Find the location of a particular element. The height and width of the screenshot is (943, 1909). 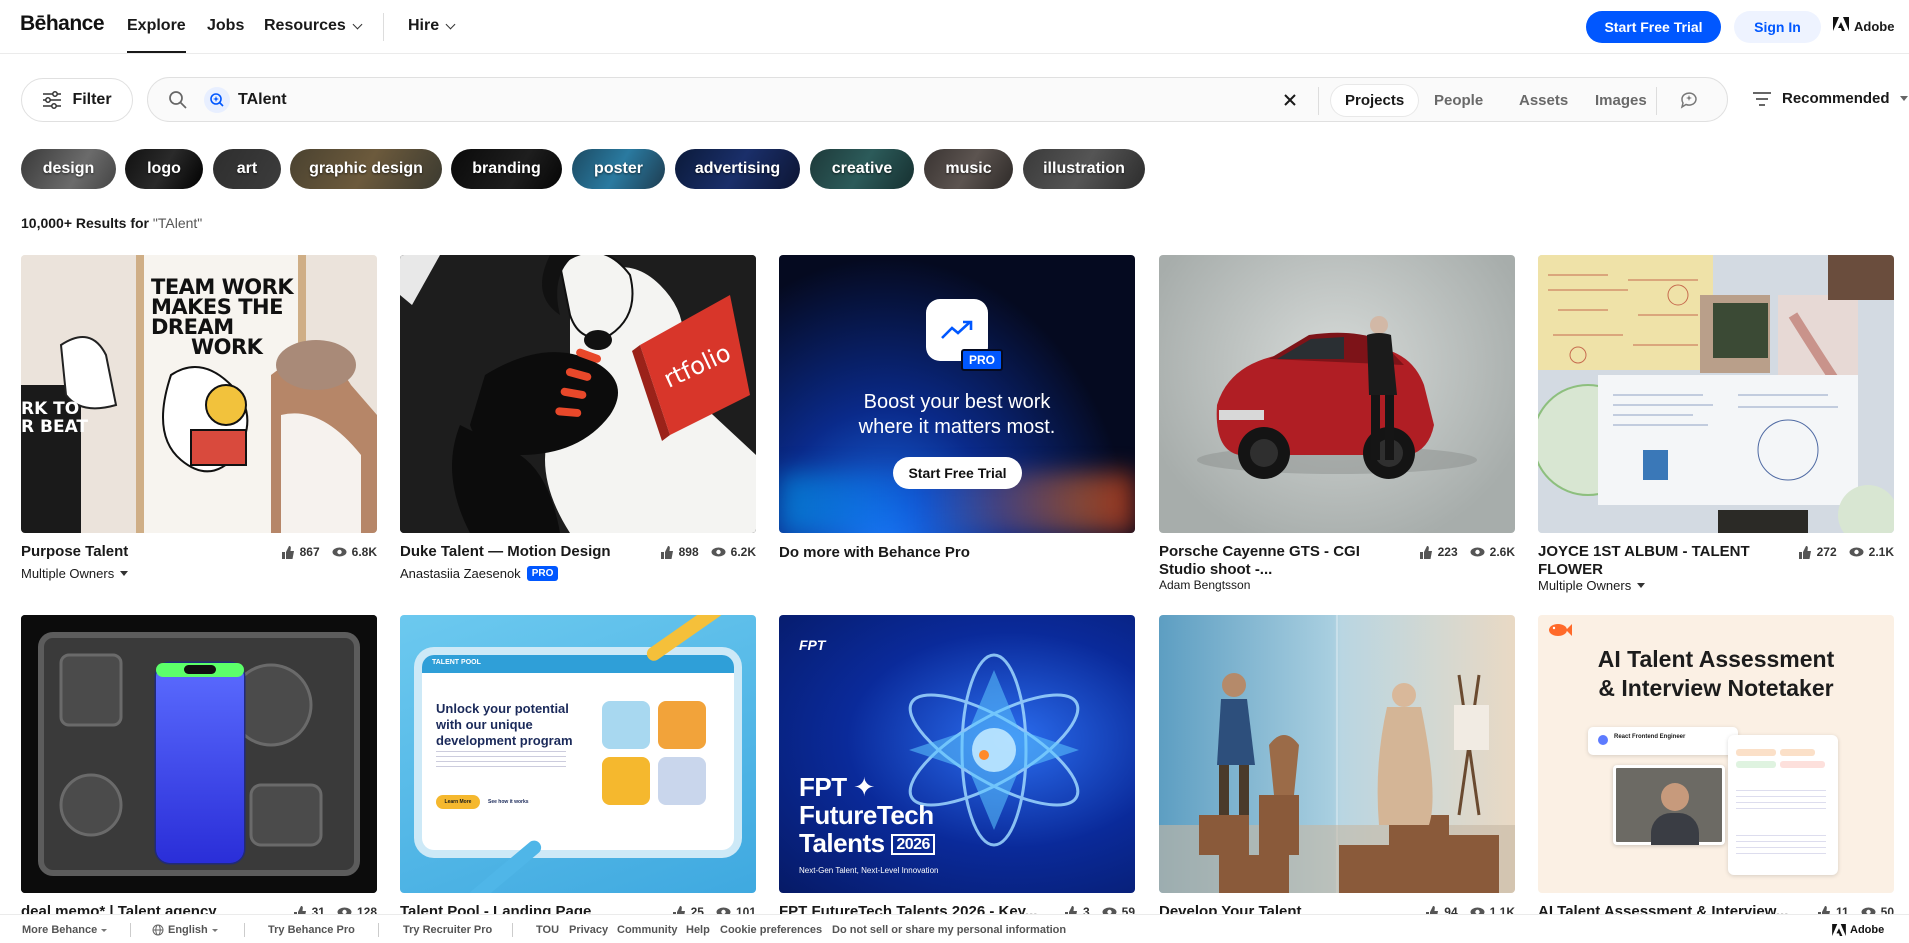

sort-icon is located at coordinates (1762, 98).